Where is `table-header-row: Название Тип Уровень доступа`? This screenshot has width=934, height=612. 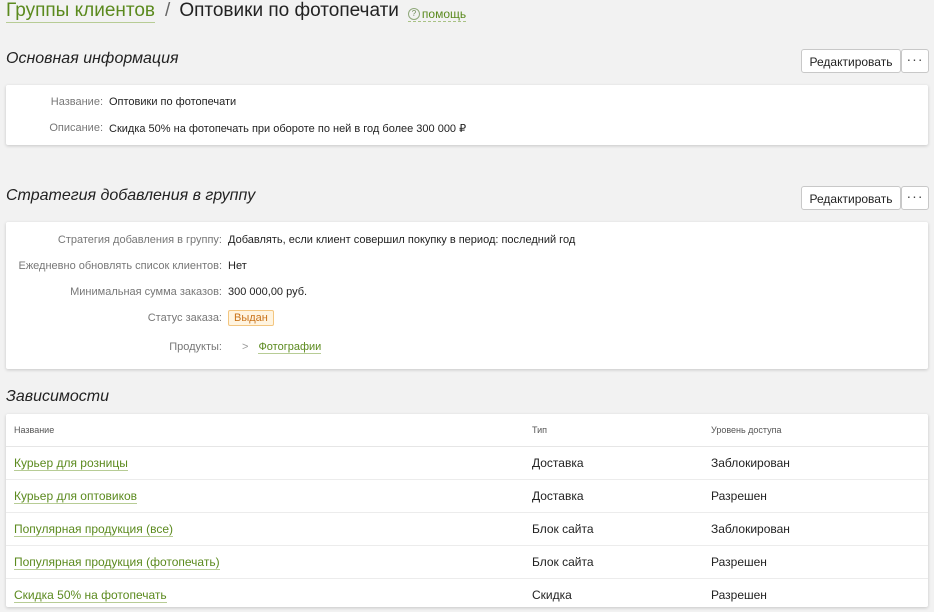 table-header-row: Название Тип Уровень доступа is located at coordinates (467, 430).